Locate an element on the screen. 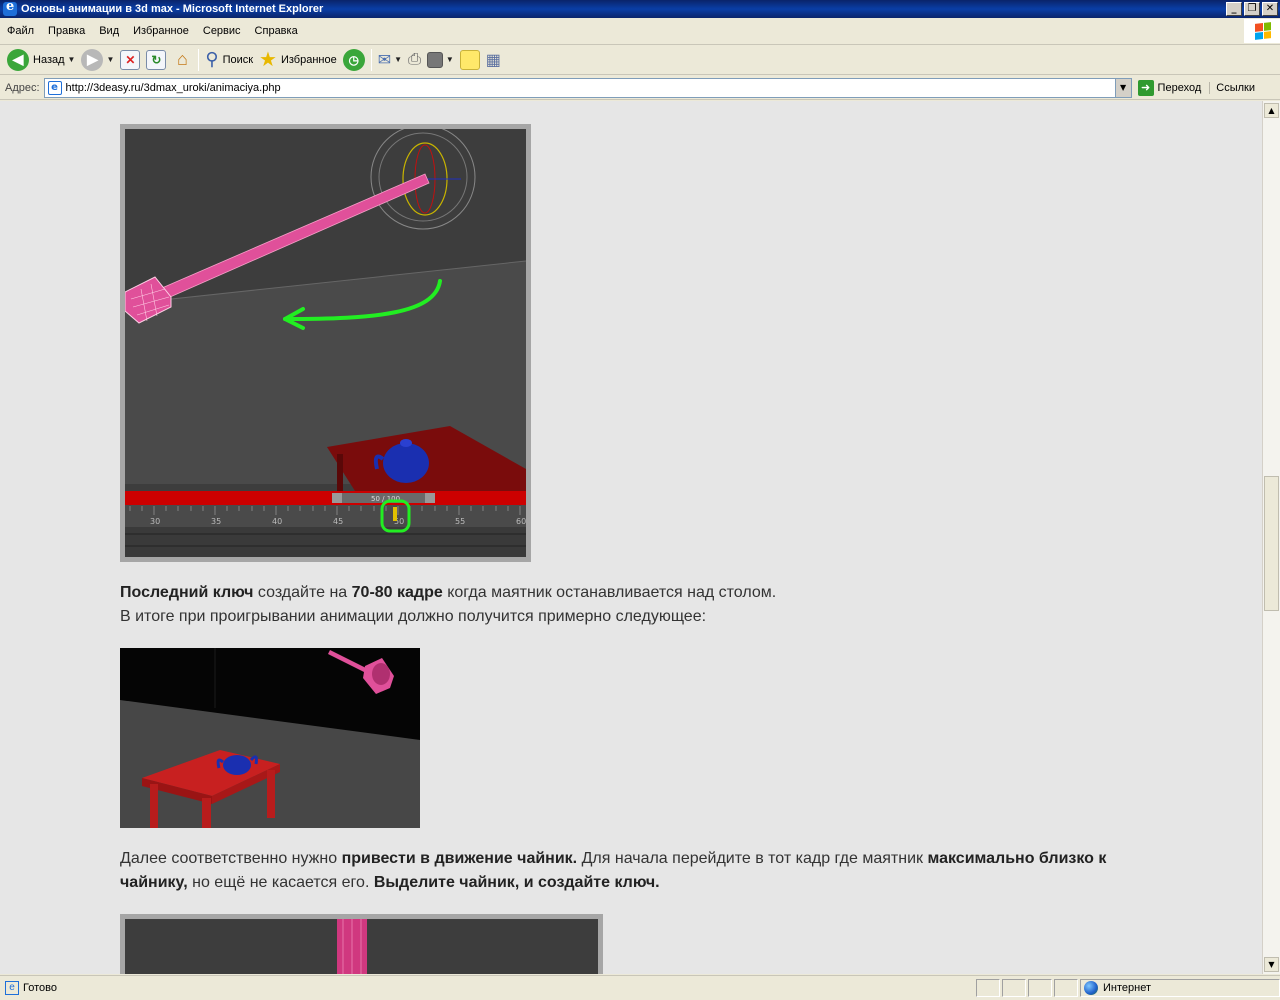 Image resolution: width=1280 pixels, height=1000 pixels. minimize-button: _ is located at coordinates (1234, 9).